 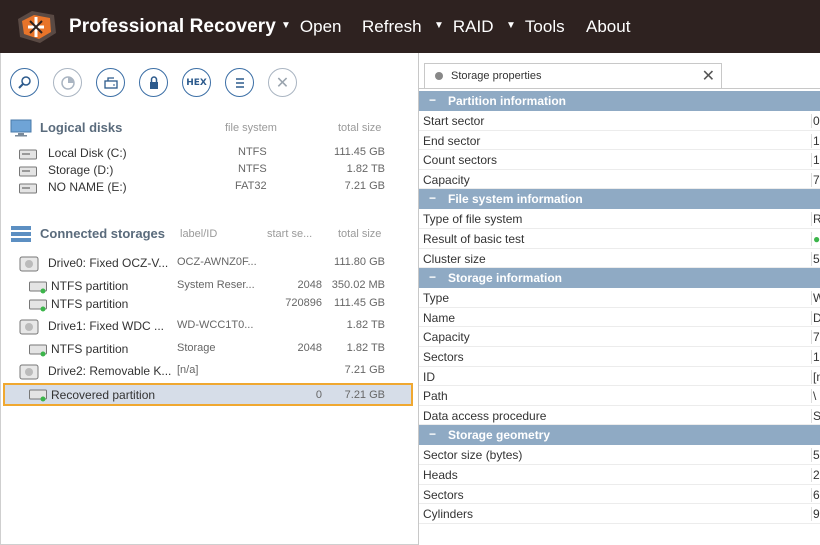 What do you see at coordinates (464, 27) in the screenshot?
I see `menu-raid: ▼ RAID` at bounding box center [464, 27].